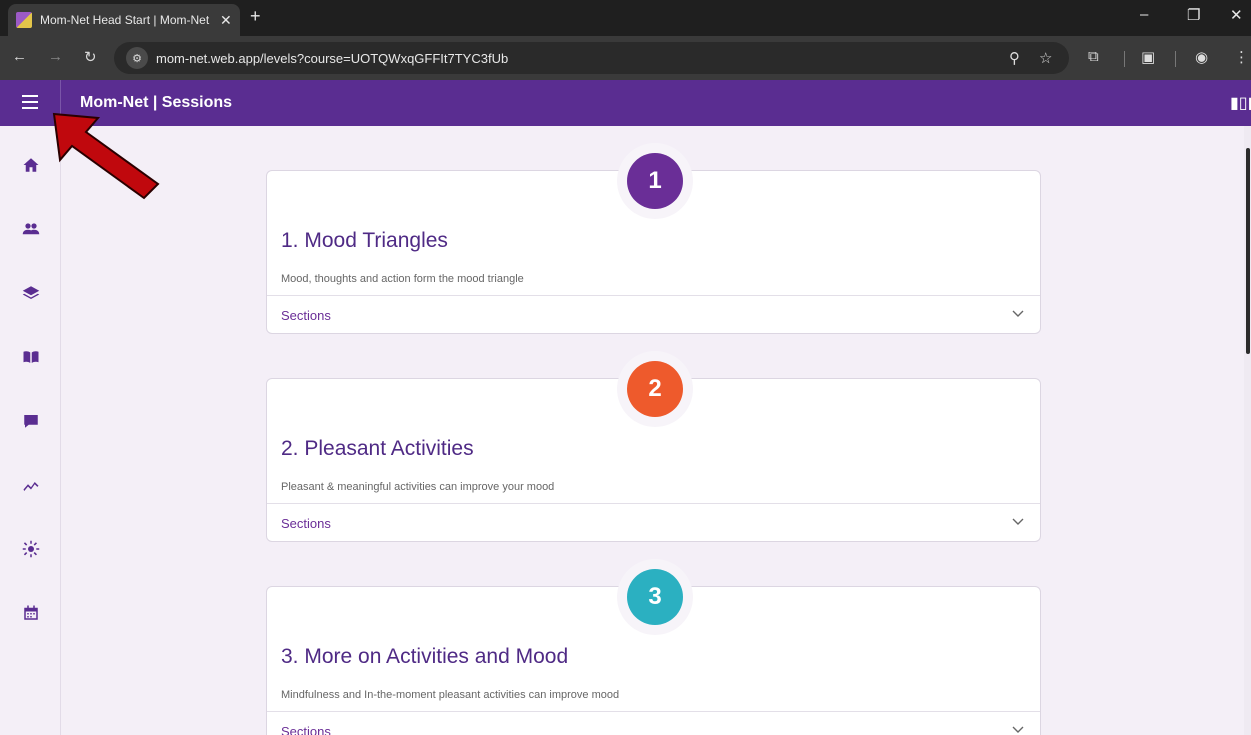 This screenshot has height=735, width=1251. What do you see at coordinates (625, 18) in the screenshot?
I see `browser-tabbar: Mom-Net Head Start | Mom-Net ✕ + – ❐ ✕` at bounding box center [625, 18].